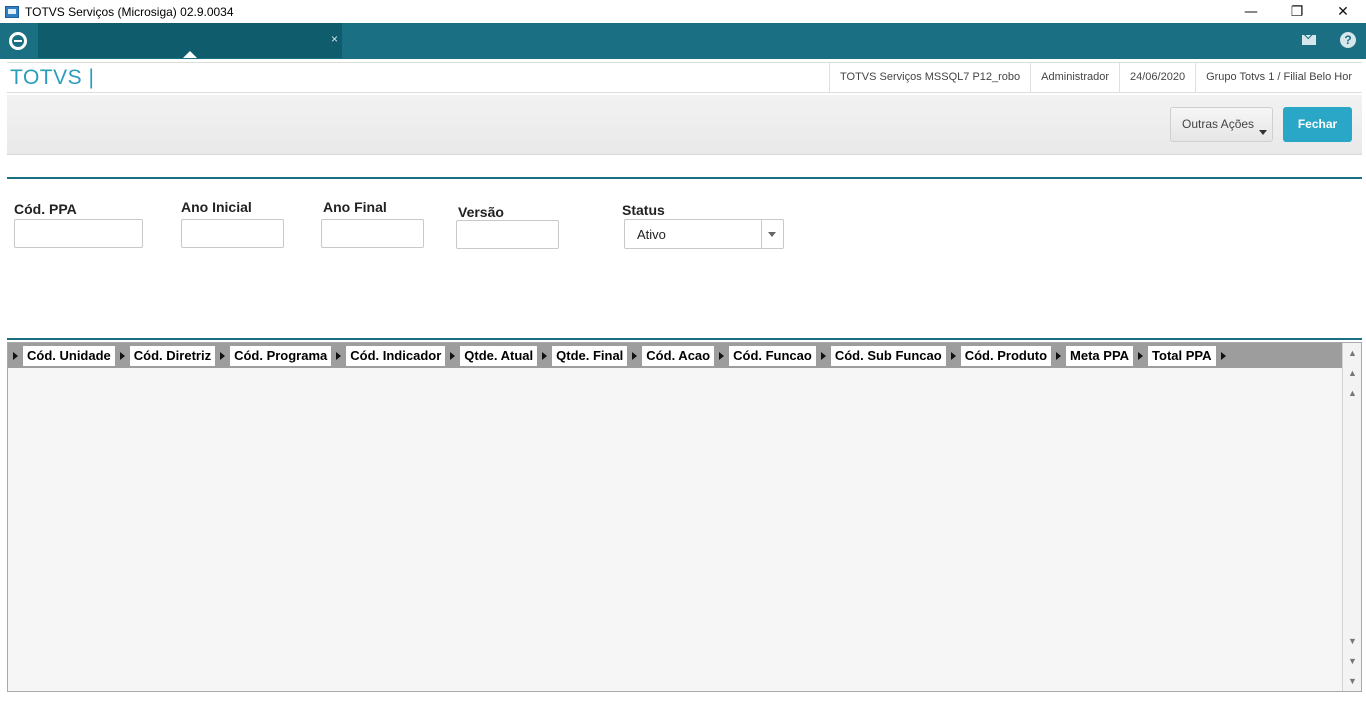  What do you see at coordinates (334, 39) in the screenshot?
I see `tab-close-icon: ×` at bounding box center [334, 39].